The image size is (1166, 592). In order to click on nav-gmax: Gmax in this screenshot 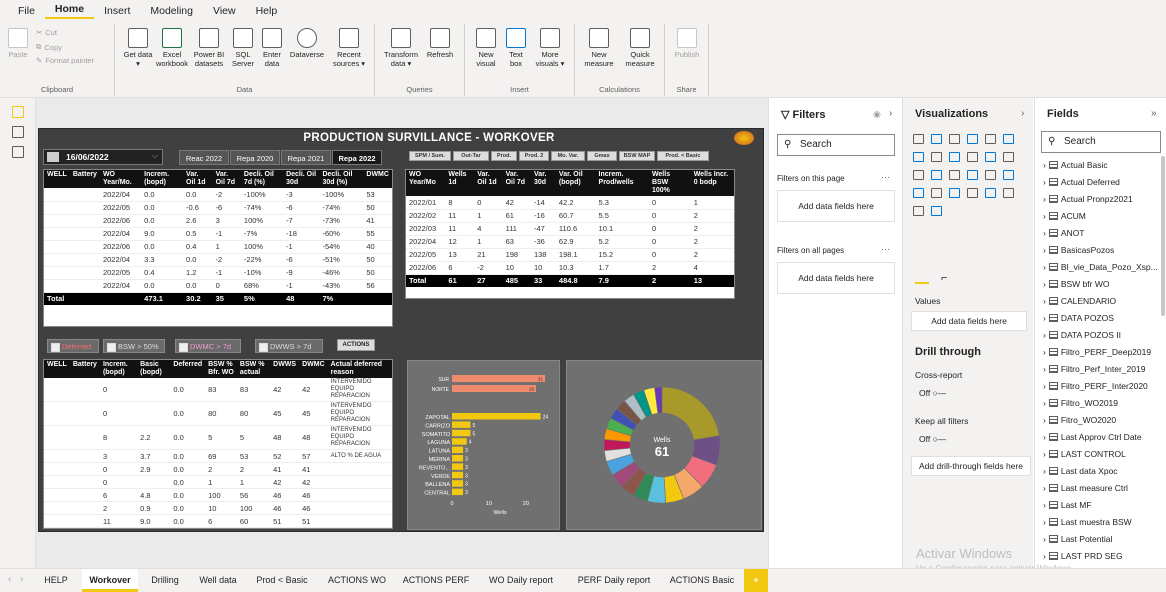, I will do `click(602, 156)`.